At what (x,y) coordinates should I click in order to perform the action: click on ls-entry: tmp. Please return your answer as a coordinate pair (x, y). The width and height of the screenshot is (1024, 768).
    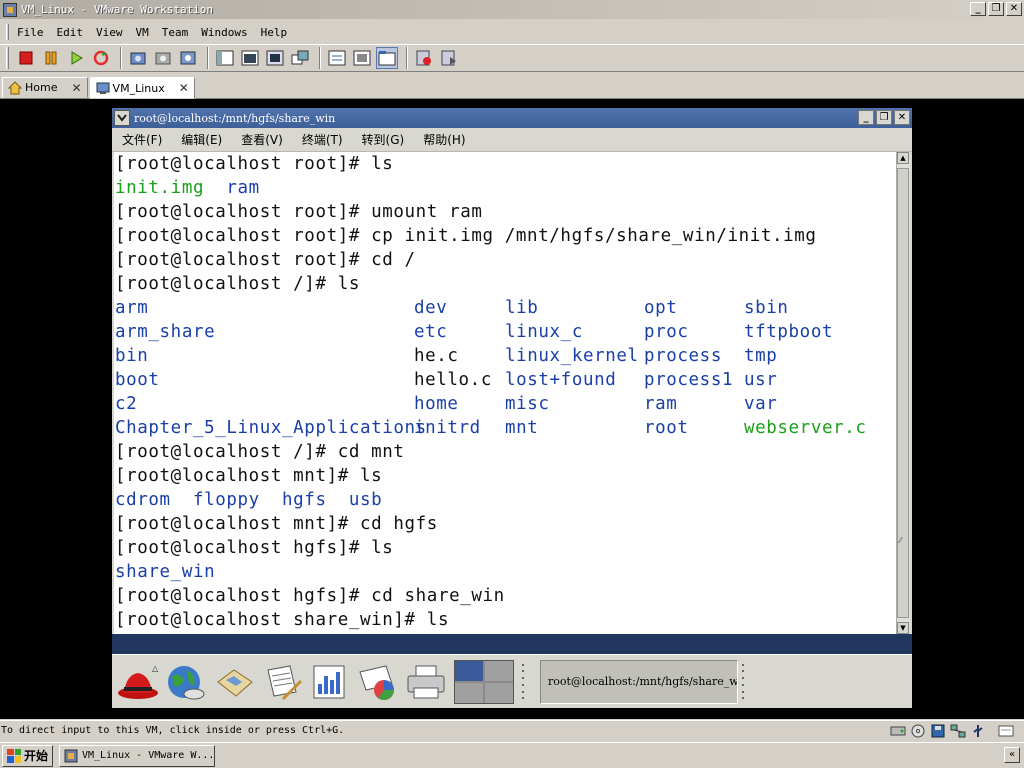
    Looking at the image, I should click on (761, 356).